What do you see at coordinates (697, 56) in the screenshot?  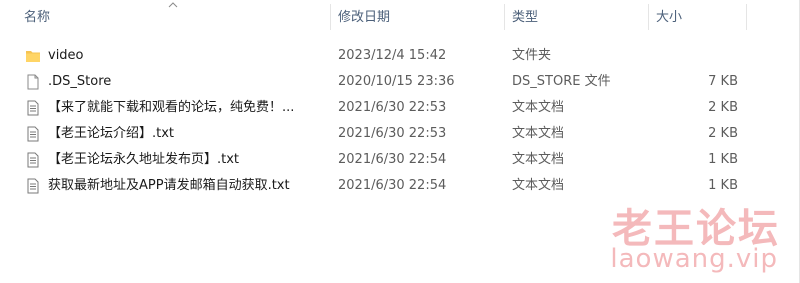 I see `file-size` at bounding box center [697, 56].